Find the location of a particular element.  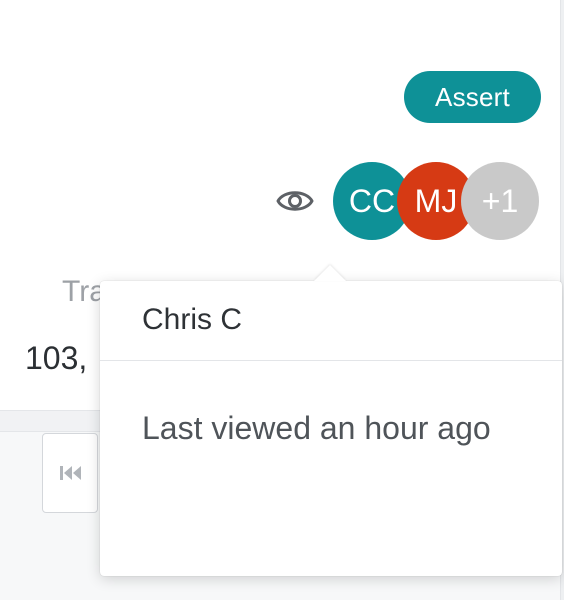

skip-back-button is located at coordinates (70, 473).